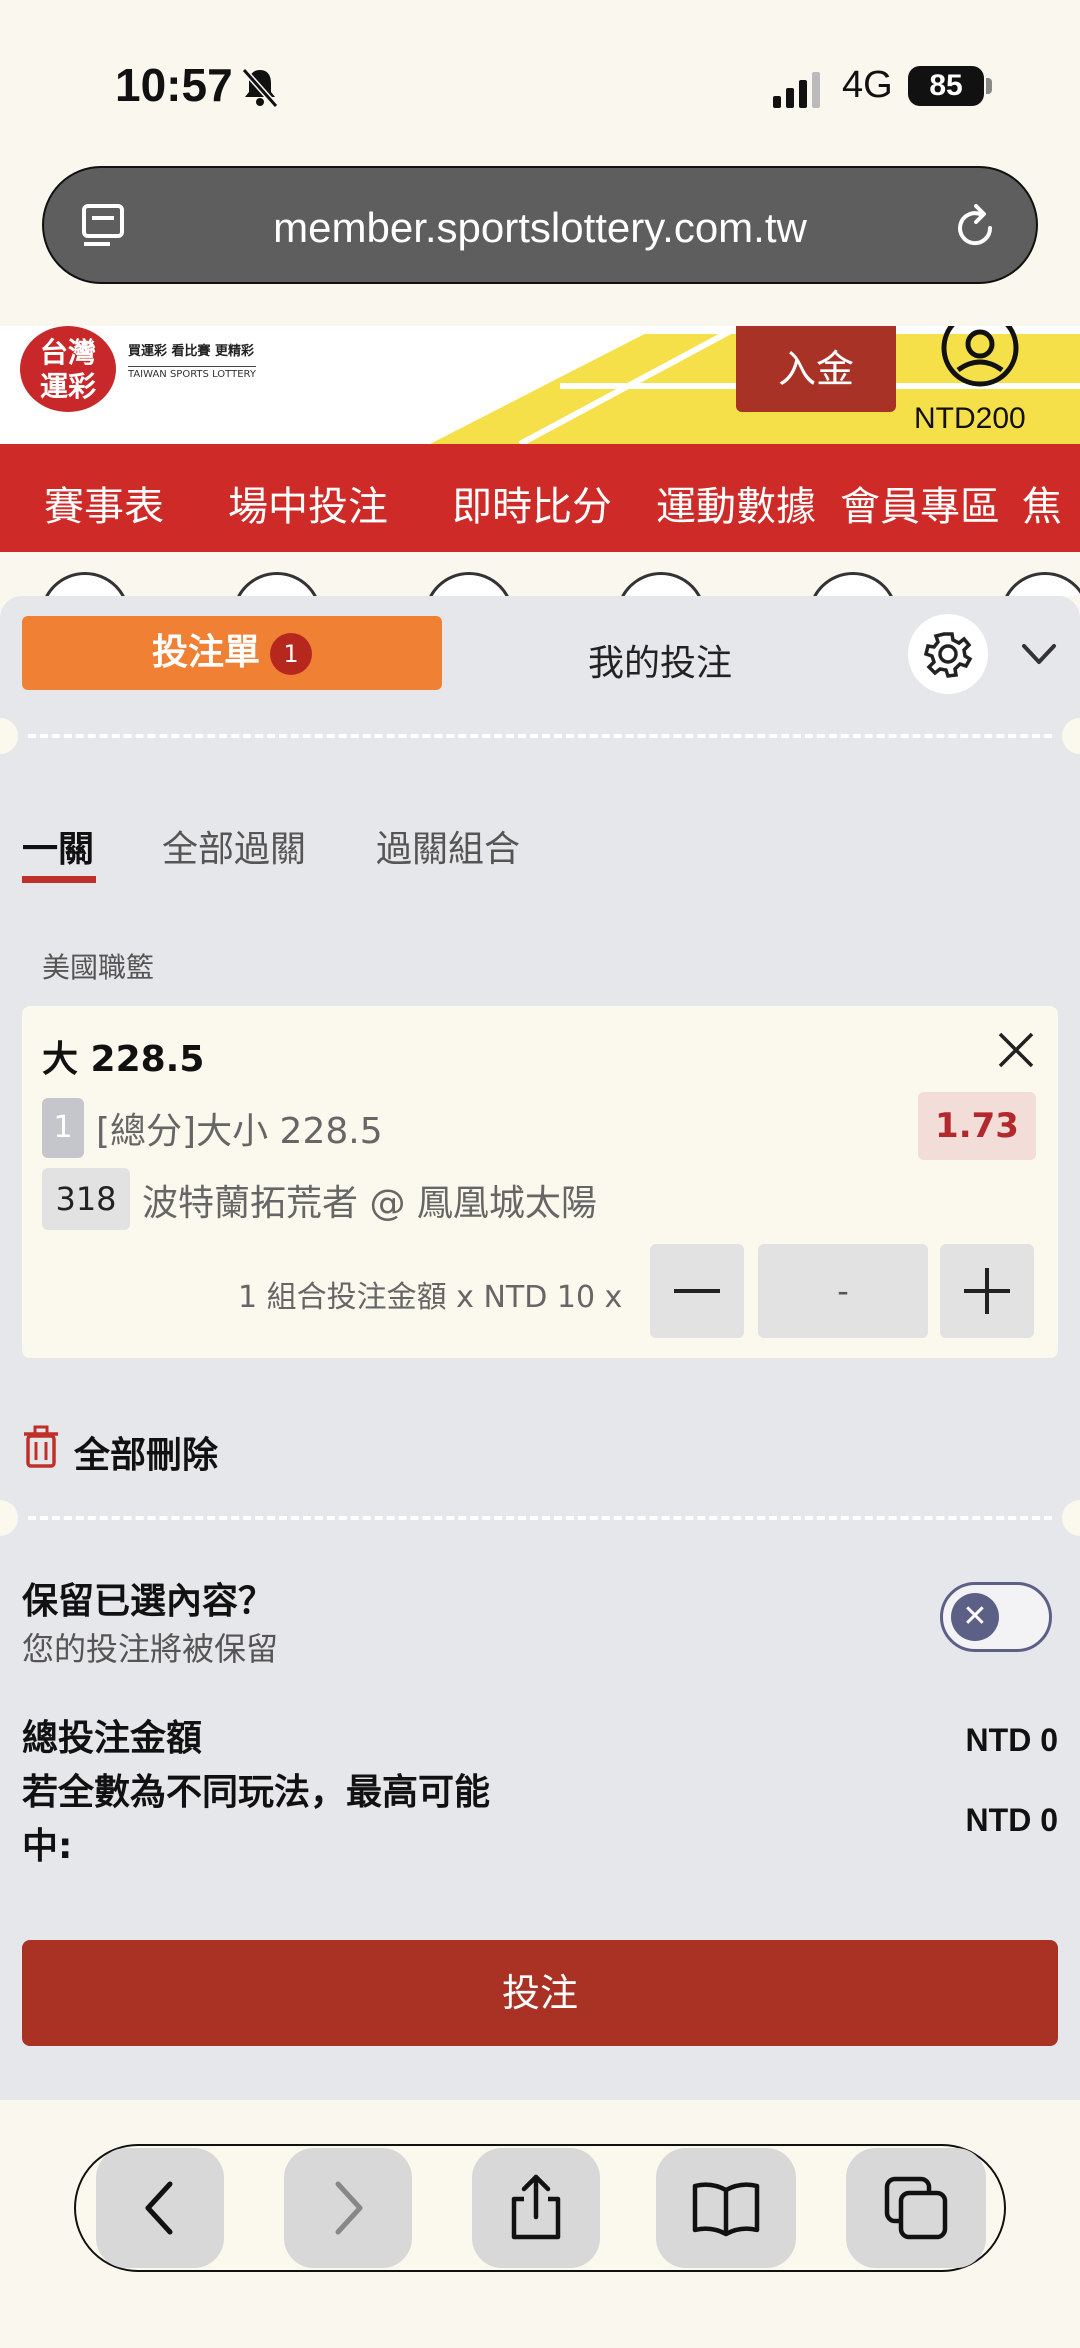 The width and height of the screenshot is (1080, 2348). Describe the element at coordinates (1042, 503) in the screenshot. I see `nav-item-more: 焦` at that location.